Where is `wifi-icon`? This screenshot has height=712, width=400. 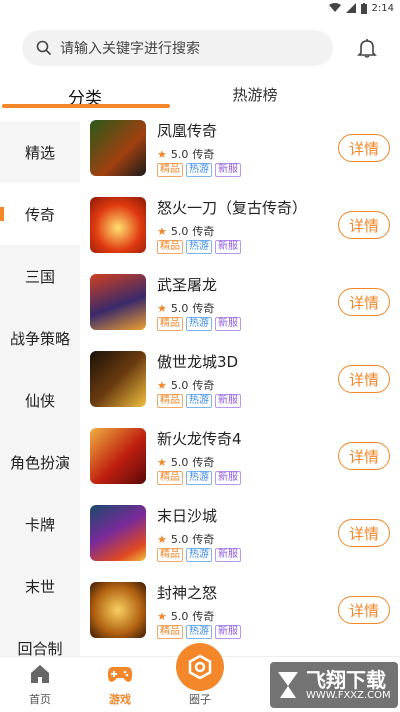
wifi-icon is located at coordinates (334, 7).